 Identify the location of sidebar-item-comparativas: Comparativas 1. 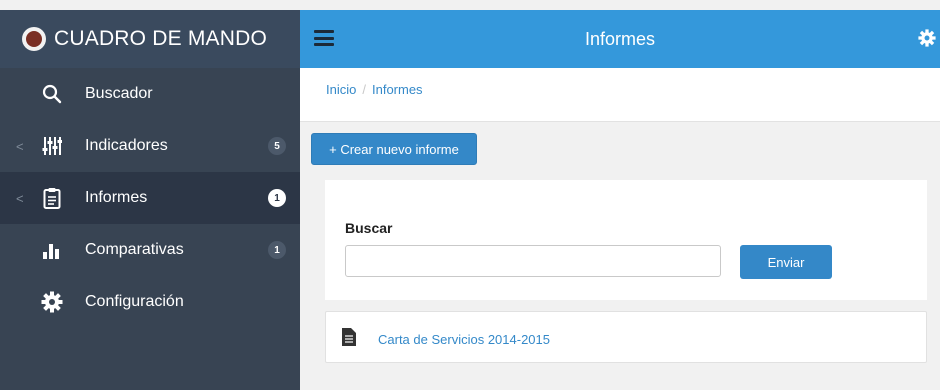
(150, 250).